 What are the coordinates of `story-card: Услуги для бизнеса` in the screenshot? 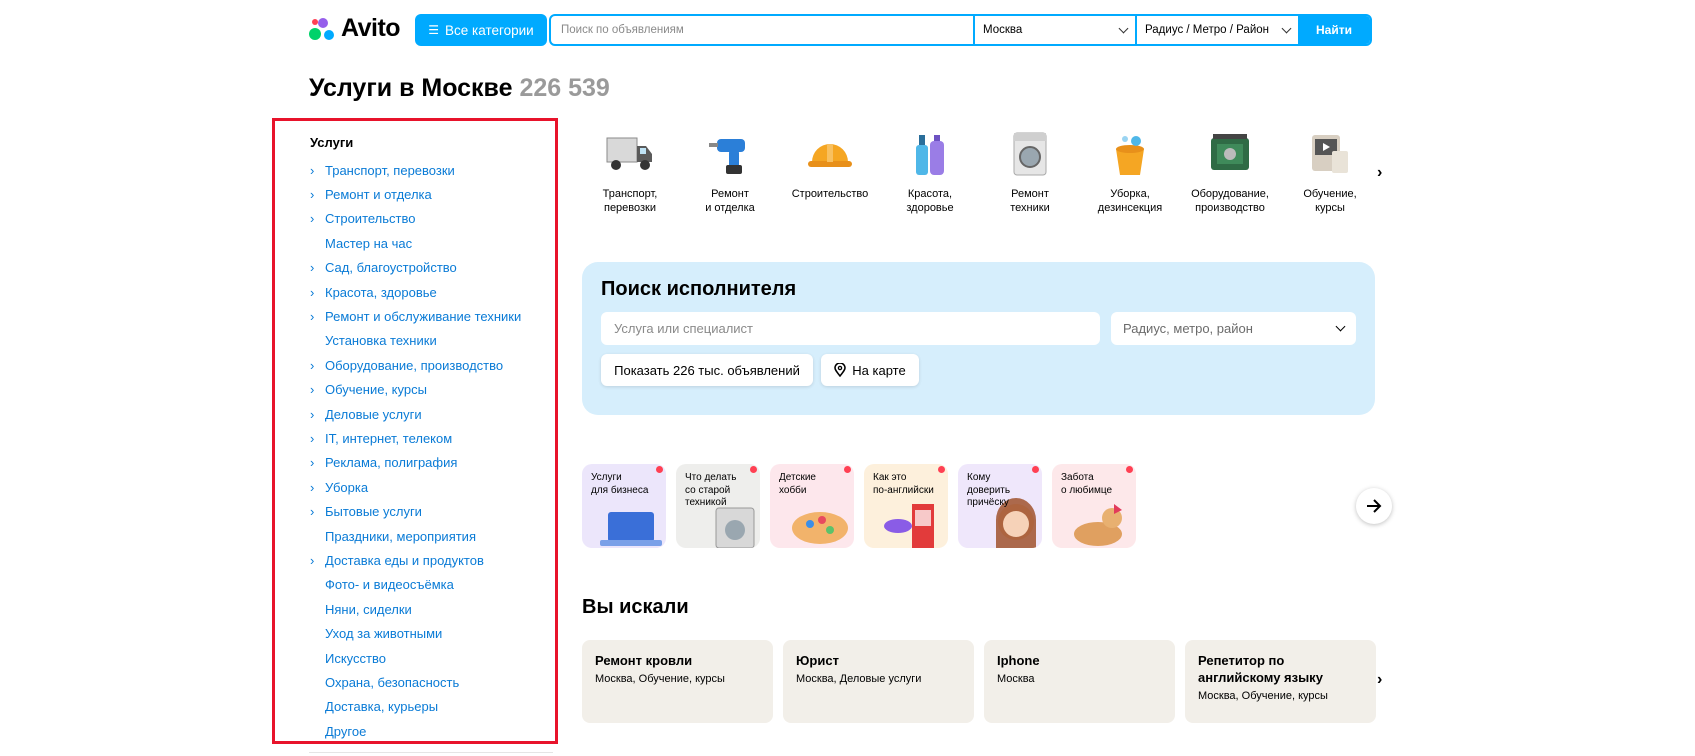 It's located at (624, 506).